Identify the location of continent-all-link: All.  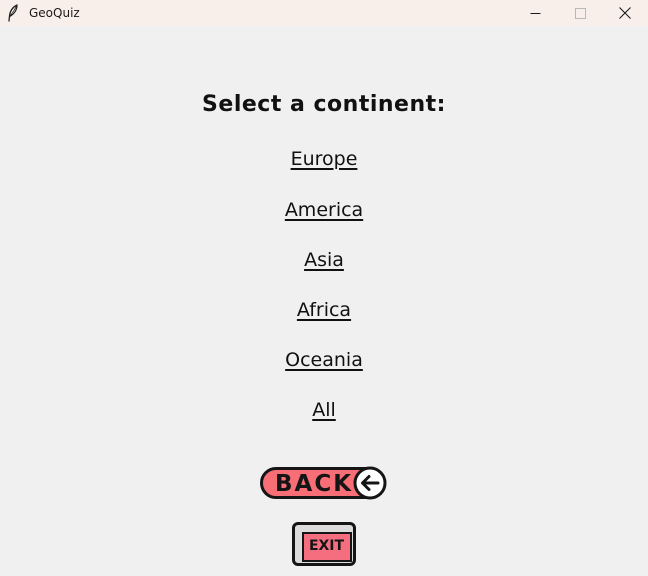
(324, 410).